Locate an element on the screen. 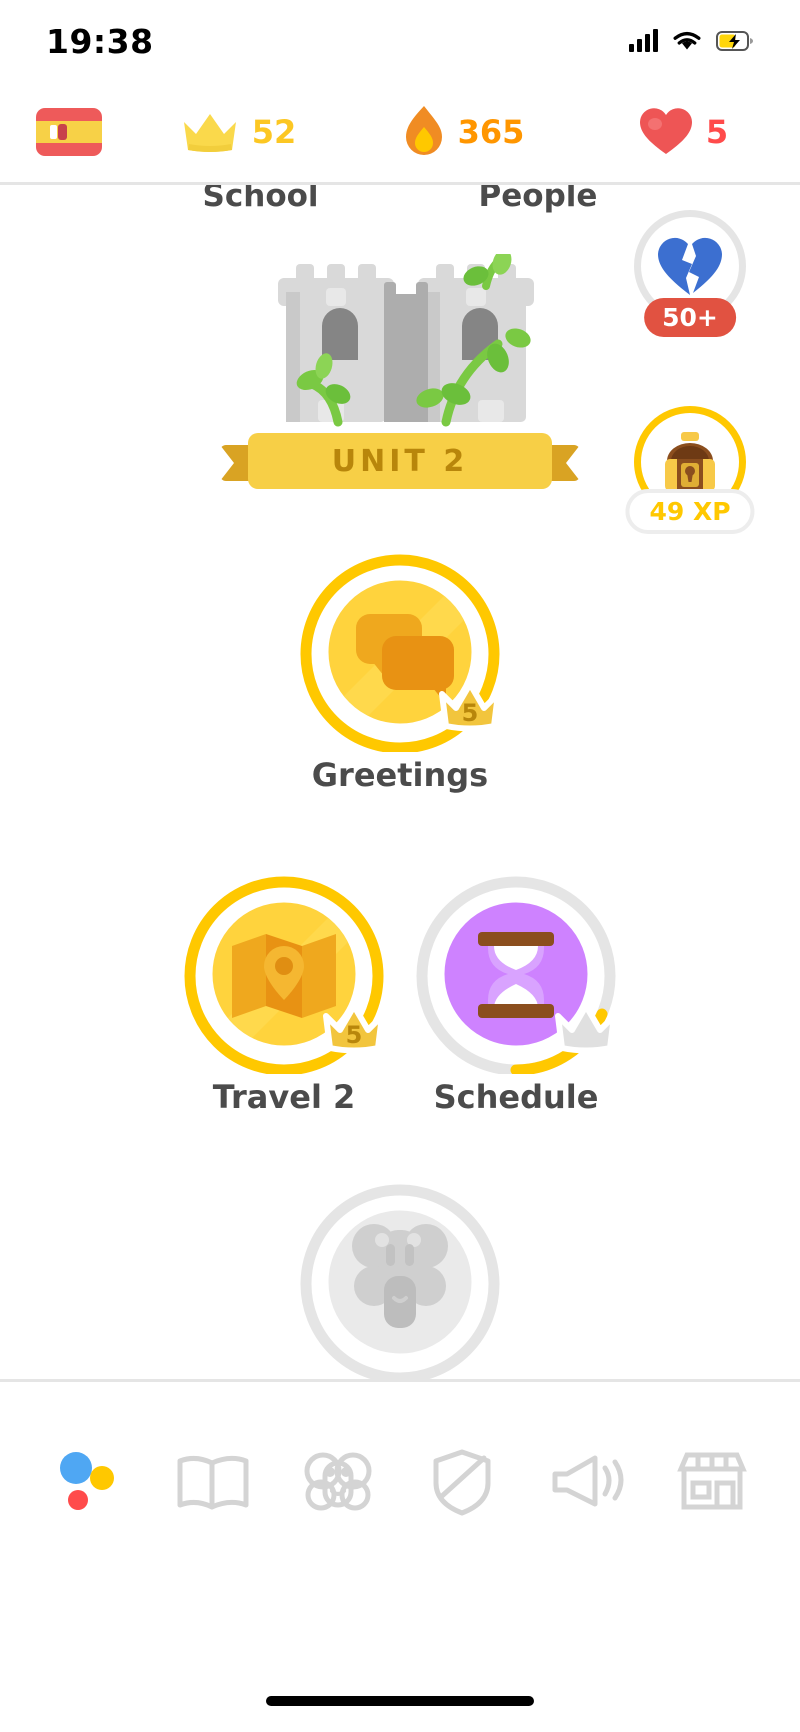 The width and height of the screenshot is (800, 1732). nav-characters is located at coordinates (338, 1482).